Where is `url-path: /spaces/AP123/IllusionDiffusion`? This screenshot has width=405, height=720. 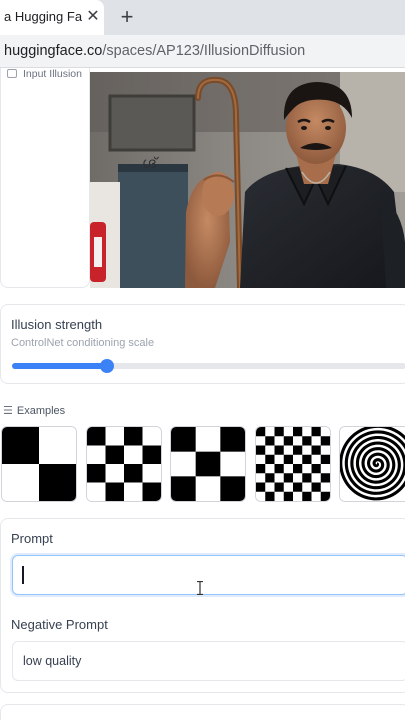 url-path: /spaces/AP123/IllusionDiffusion is located at coordinates (204, 51).